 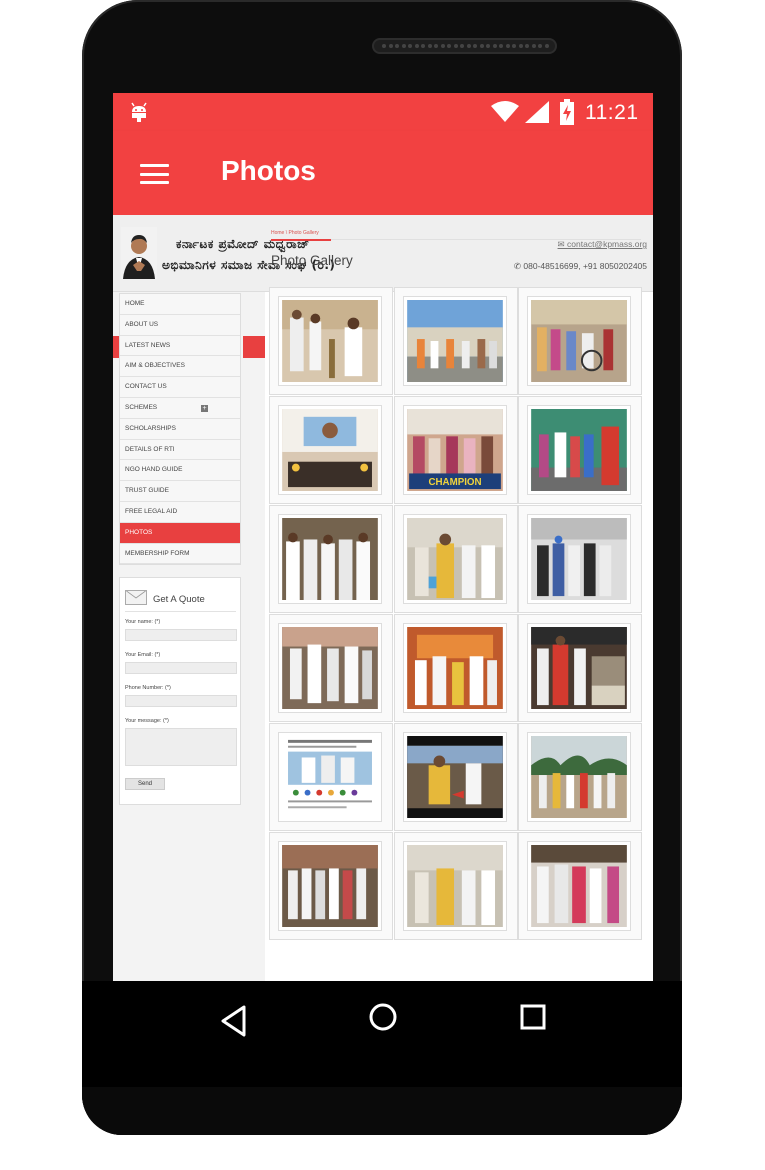 I want to click on nav-item-latest-news: LATEST NEWS, so click(x=180, y=346).